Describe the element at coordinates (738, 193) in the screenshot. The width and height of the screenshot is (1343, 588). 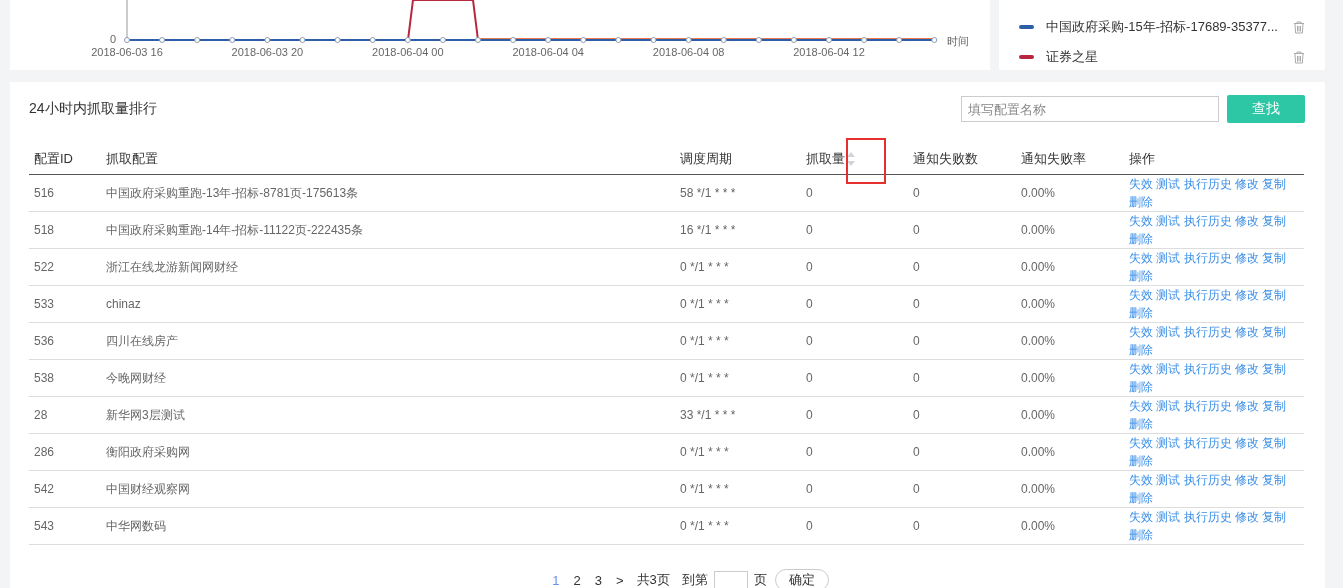
I see `table-cell: 58 */1 * * *` at that location.